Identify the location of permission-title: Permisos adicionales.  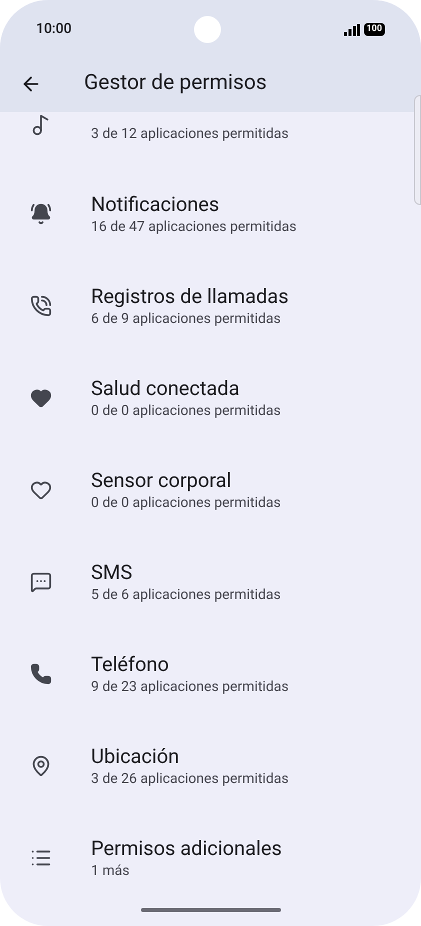
(186, 848).